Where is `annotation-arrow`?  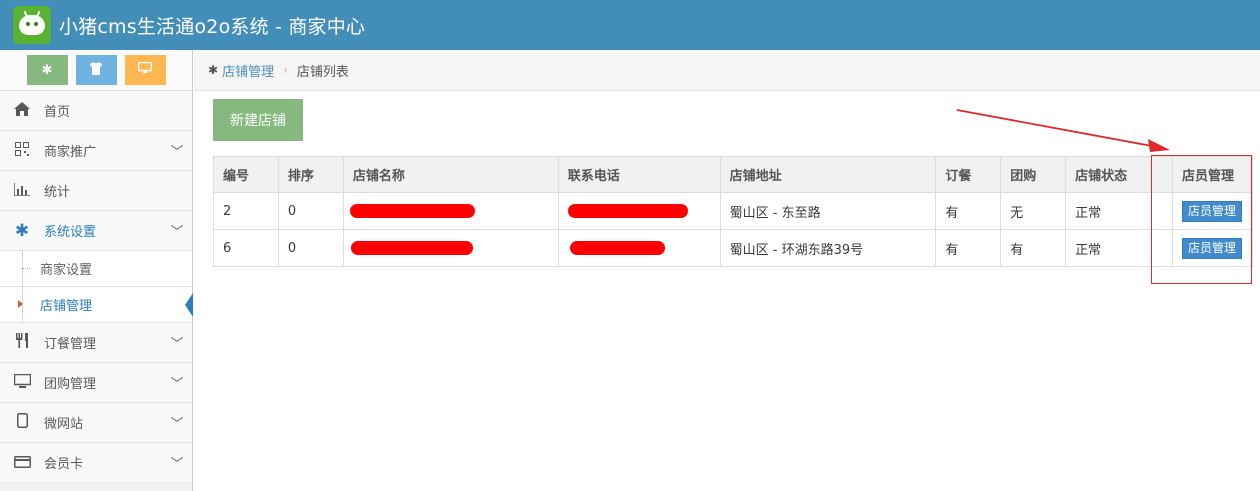 annotation-arrow is located at coordinates (1063, 130).